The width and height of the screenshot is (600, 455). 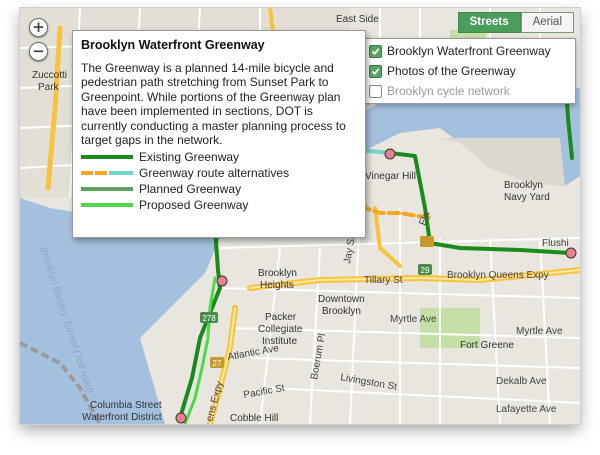 I want to click on label-flushing: Flushi, so click(x=555, y=243).